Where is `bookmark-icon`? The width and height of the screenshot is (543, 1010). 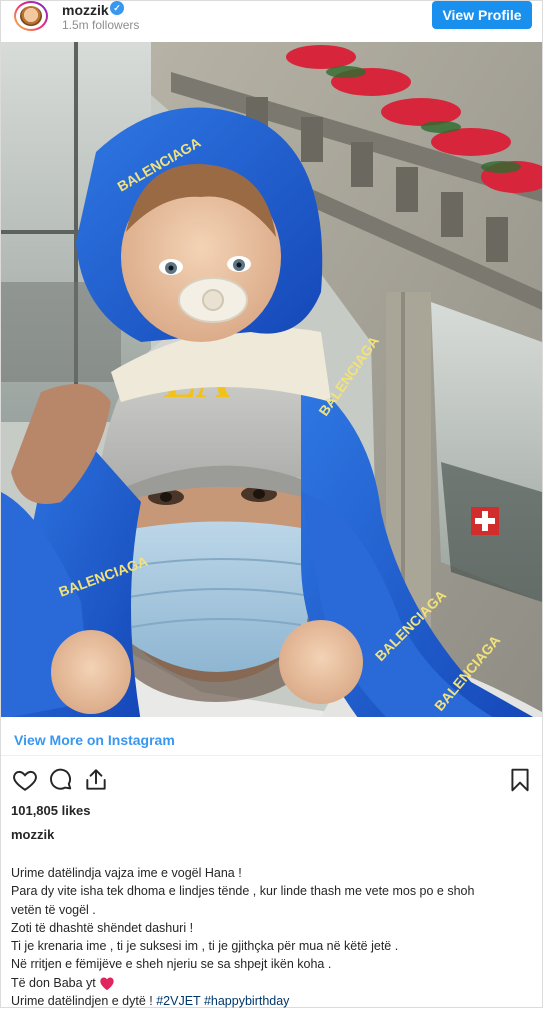
bookmark-icon is located at coordinates (520, 780).